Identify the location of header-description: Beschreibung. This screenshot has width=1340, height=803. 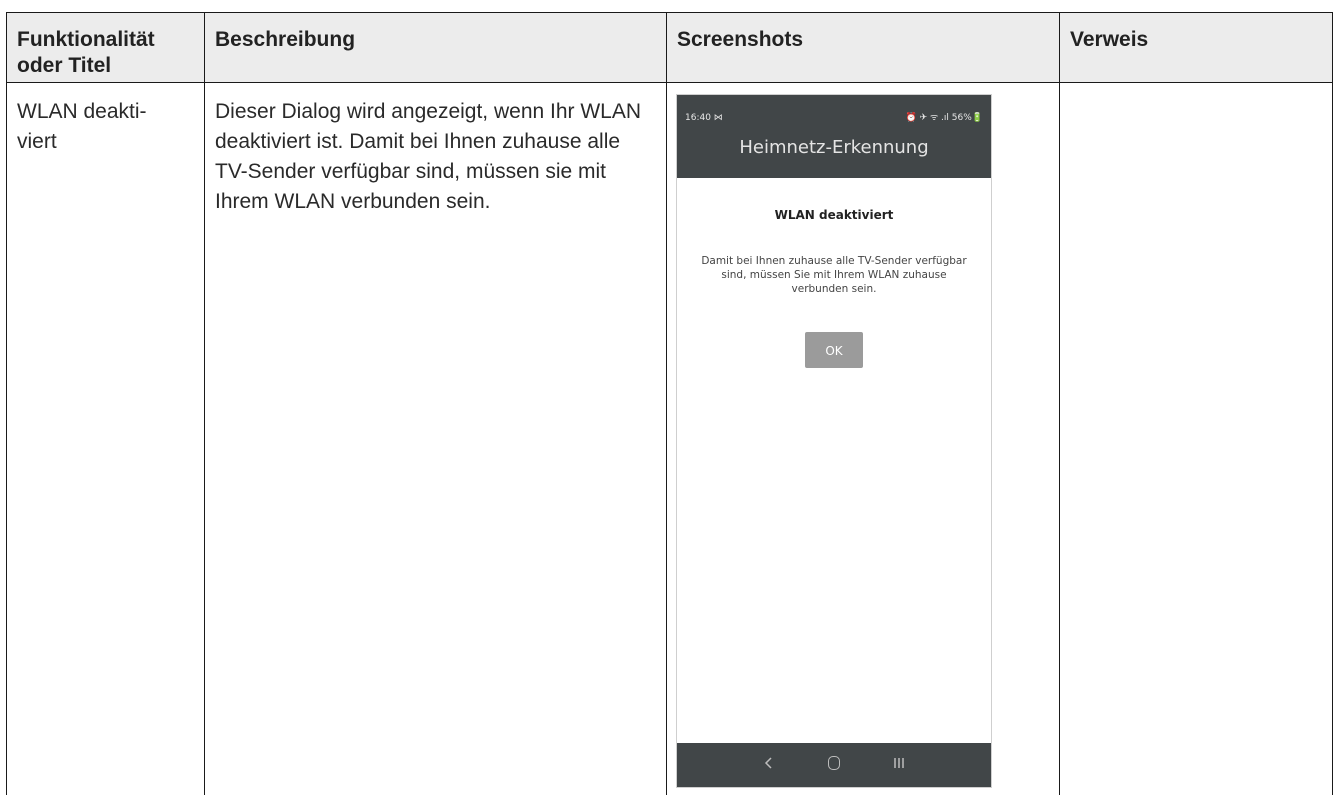
(435, 47).